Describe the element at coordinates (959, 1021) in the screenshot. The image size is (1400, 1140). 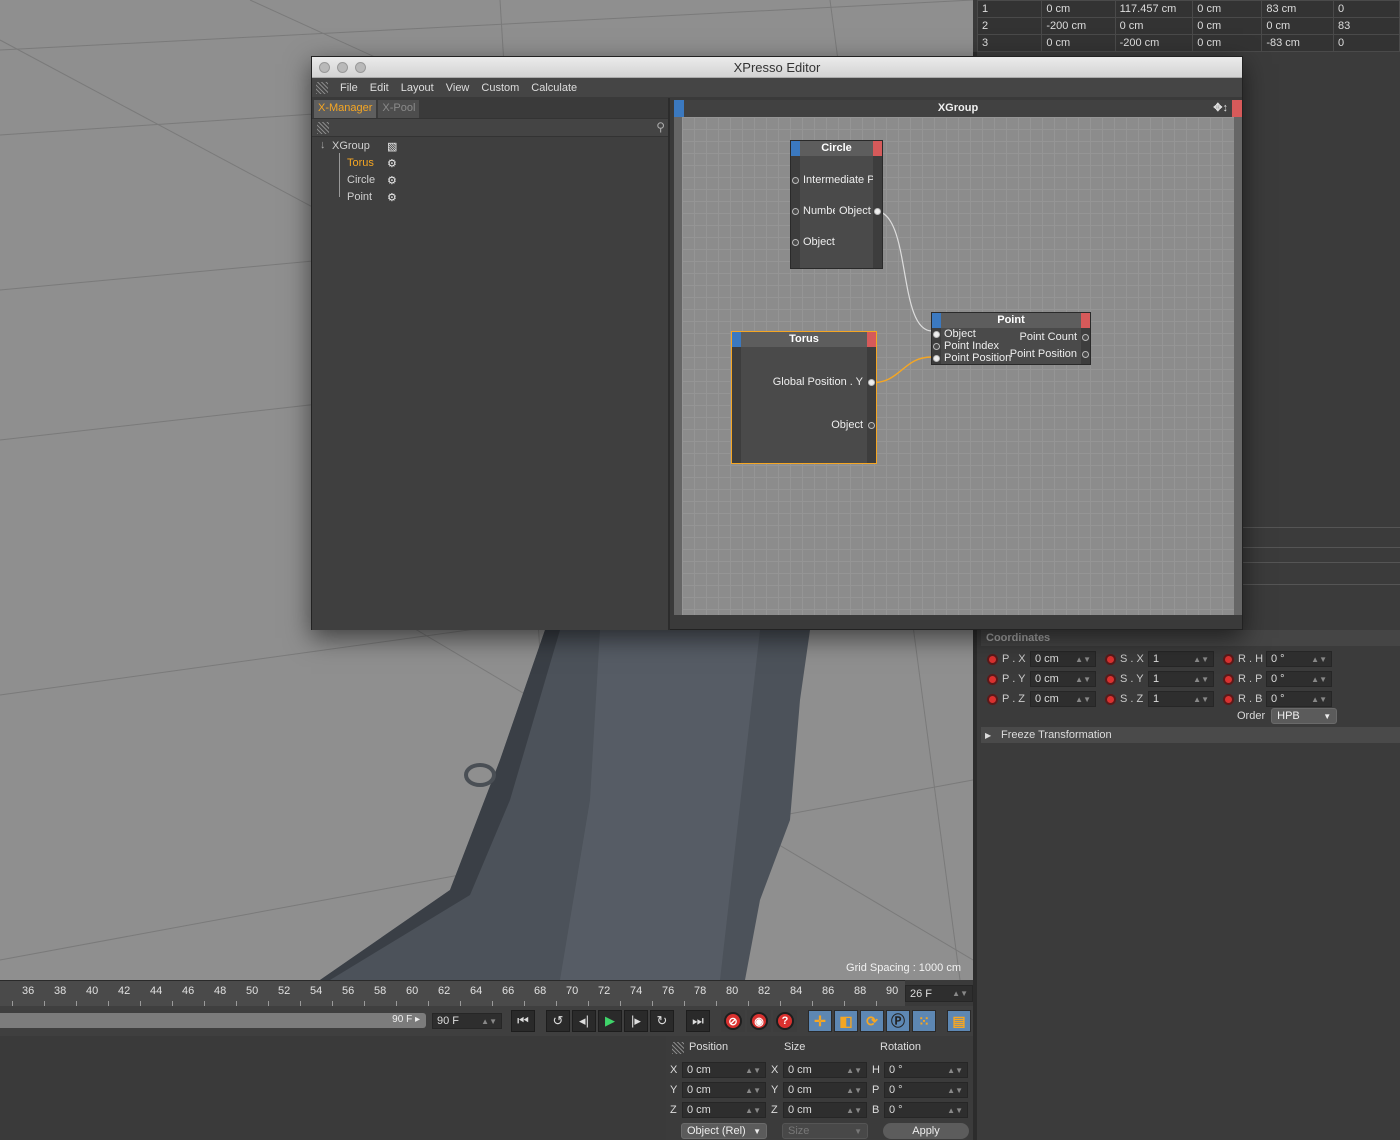
I see `scheme-settings-button: ▤` at that location.